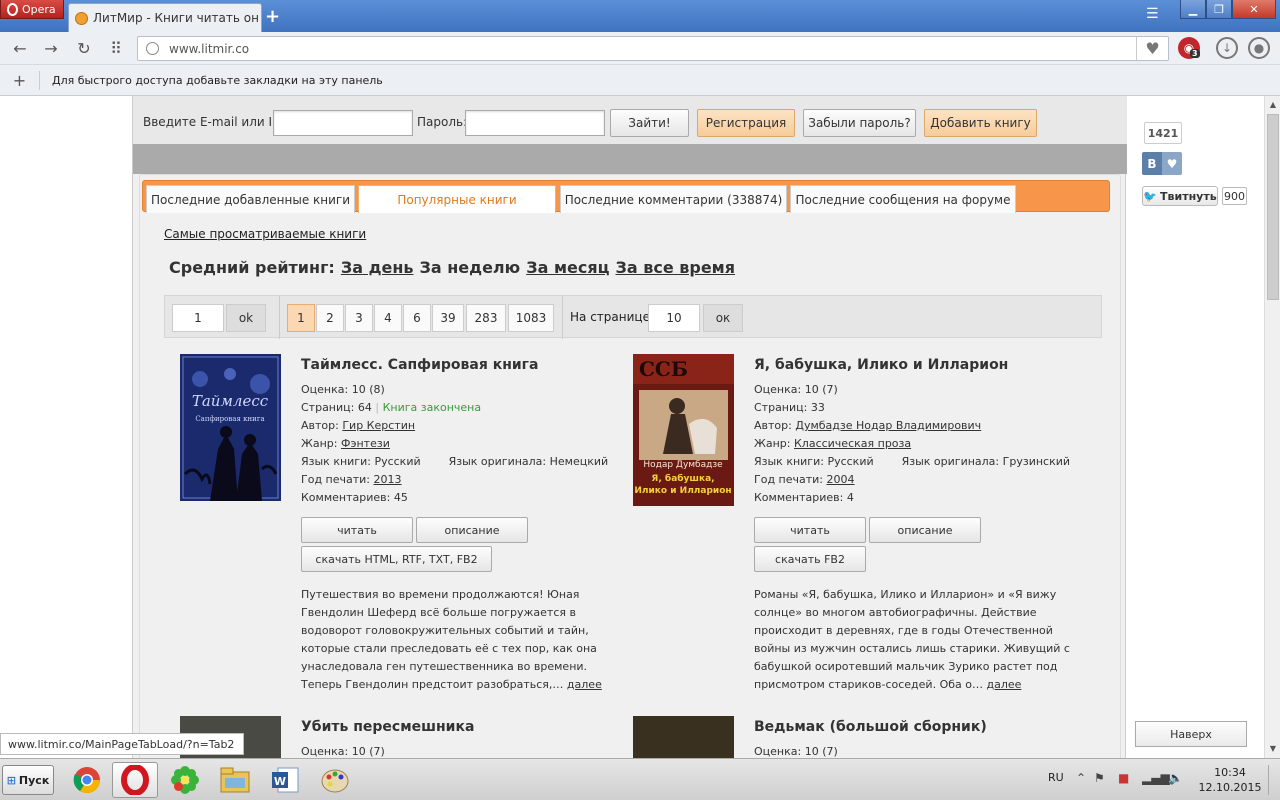 This screenshot has height=800, width=1280. I want to click on rating-month-link: За месяц, so click(567, 267).